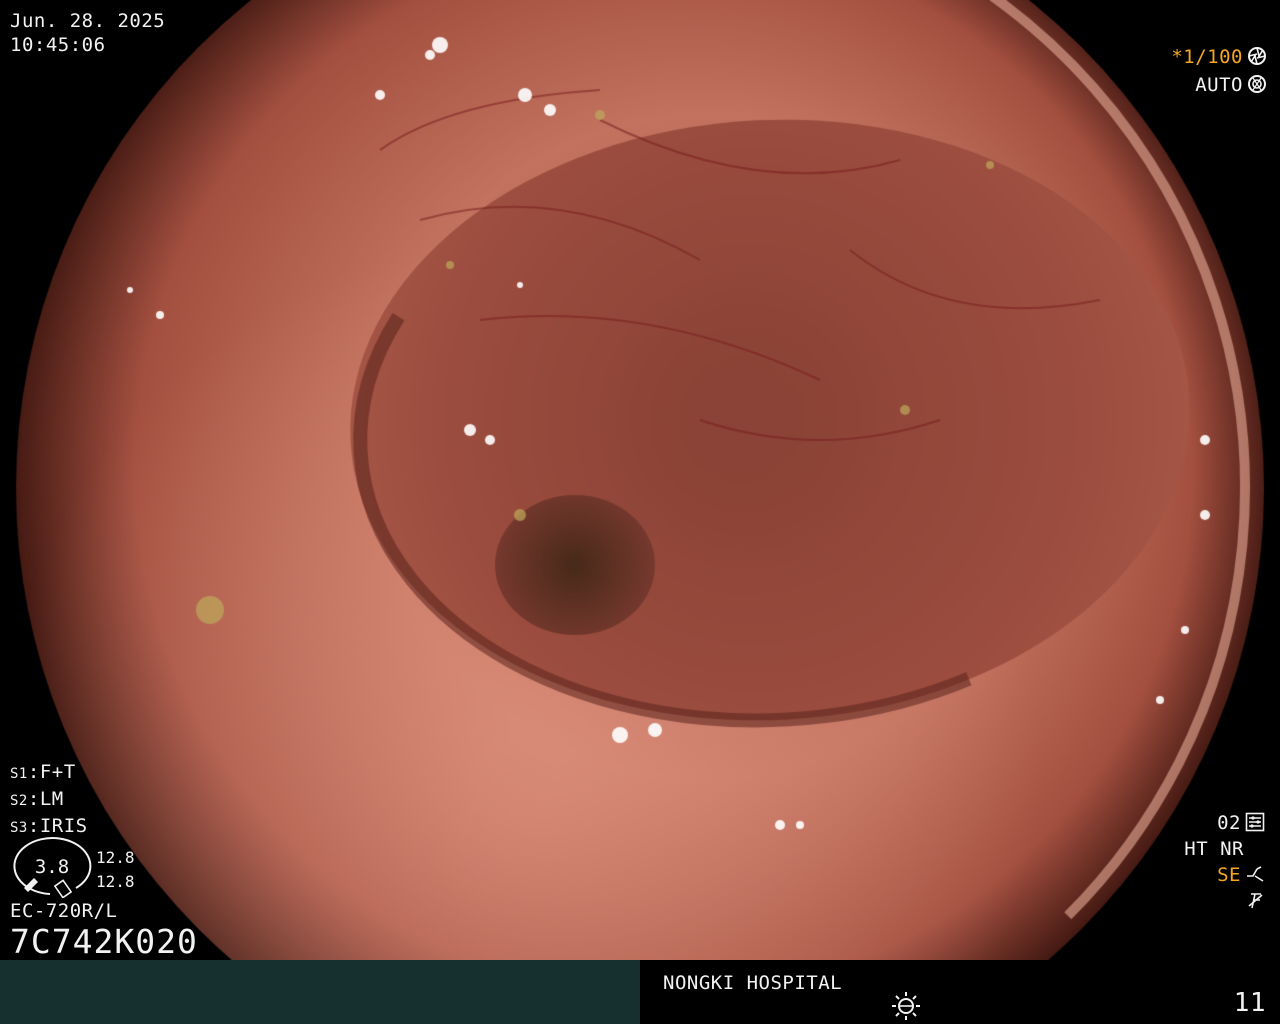 The image size is (1280, 1024). I want to click on se-mode: SE, so click(1229, 875).